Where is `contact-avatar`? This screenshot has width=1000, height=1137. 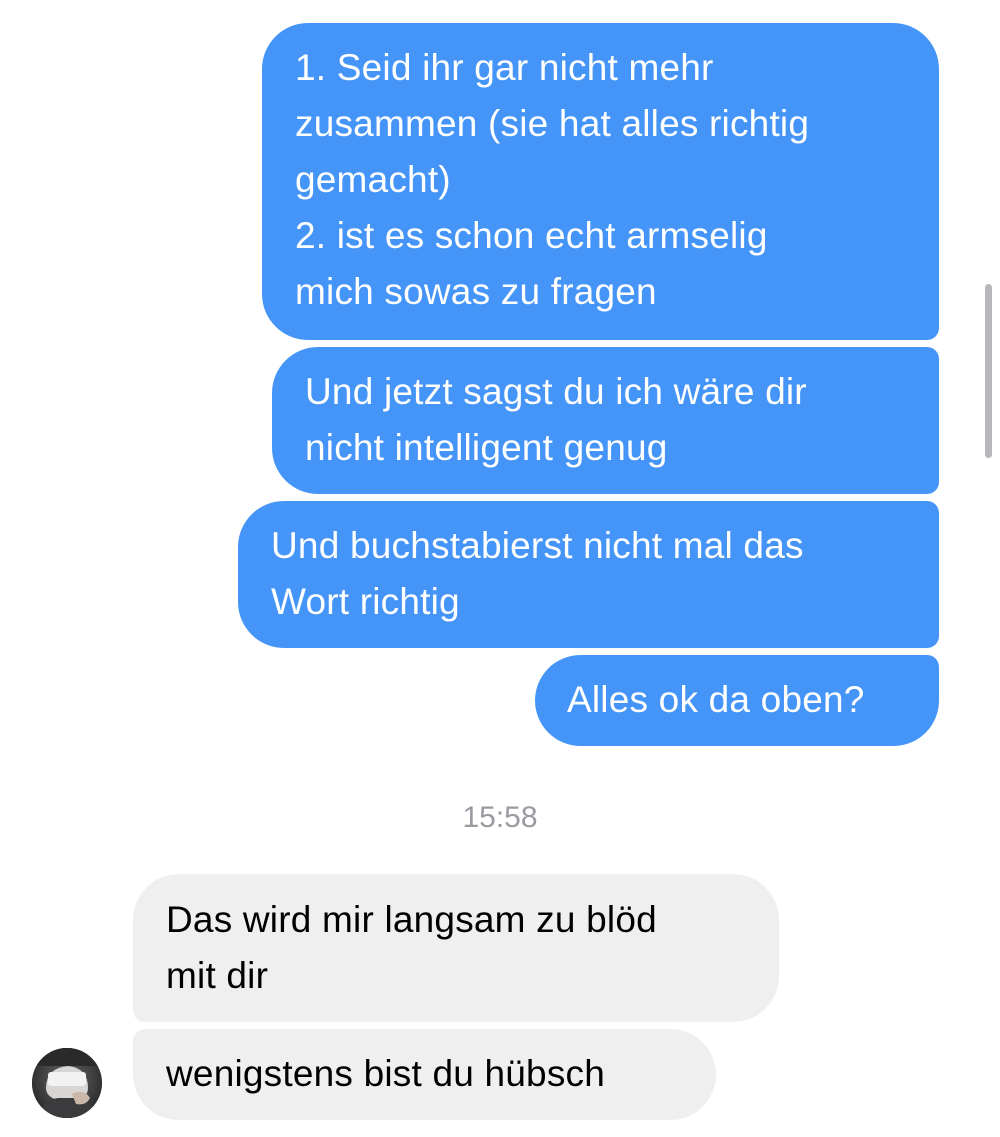
contact-avatar is located at coordinates (67, 1083).